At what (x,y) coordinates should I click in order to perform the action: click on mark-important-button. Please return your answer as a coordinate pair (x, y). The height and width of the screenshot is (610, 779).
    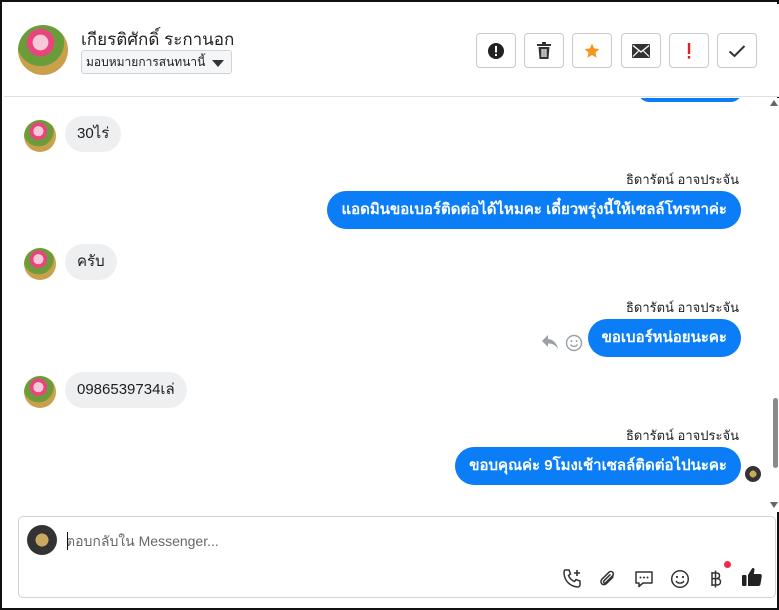
    Looking at the image, I should click on (689, 50).